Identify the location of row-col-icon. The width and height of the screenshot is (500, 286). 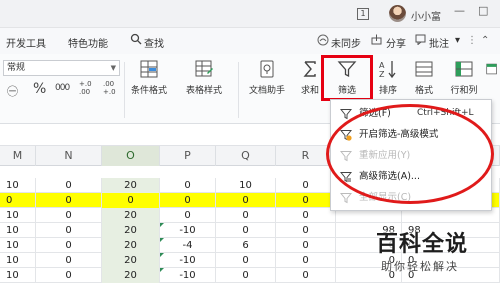
(464, 69).